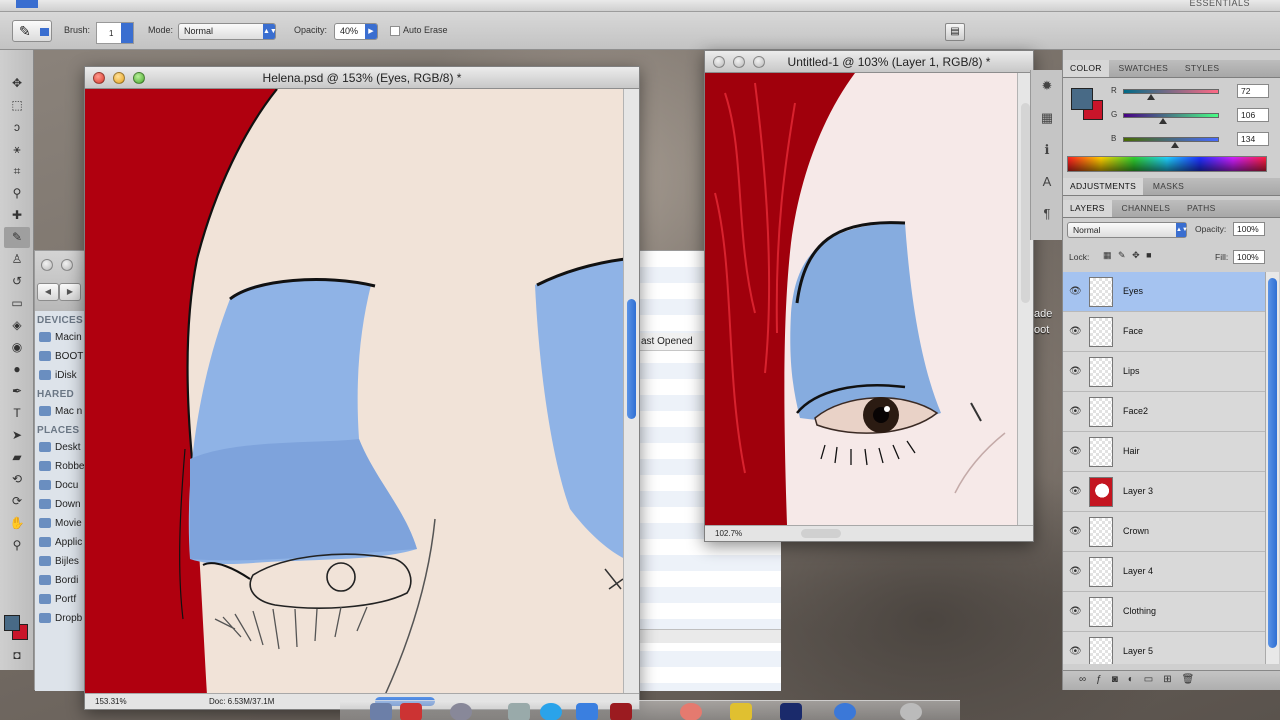 The height and width of the screenshot is (720, 1280). I want to click on dodge-tool-icon: ●, so click(17, 369).